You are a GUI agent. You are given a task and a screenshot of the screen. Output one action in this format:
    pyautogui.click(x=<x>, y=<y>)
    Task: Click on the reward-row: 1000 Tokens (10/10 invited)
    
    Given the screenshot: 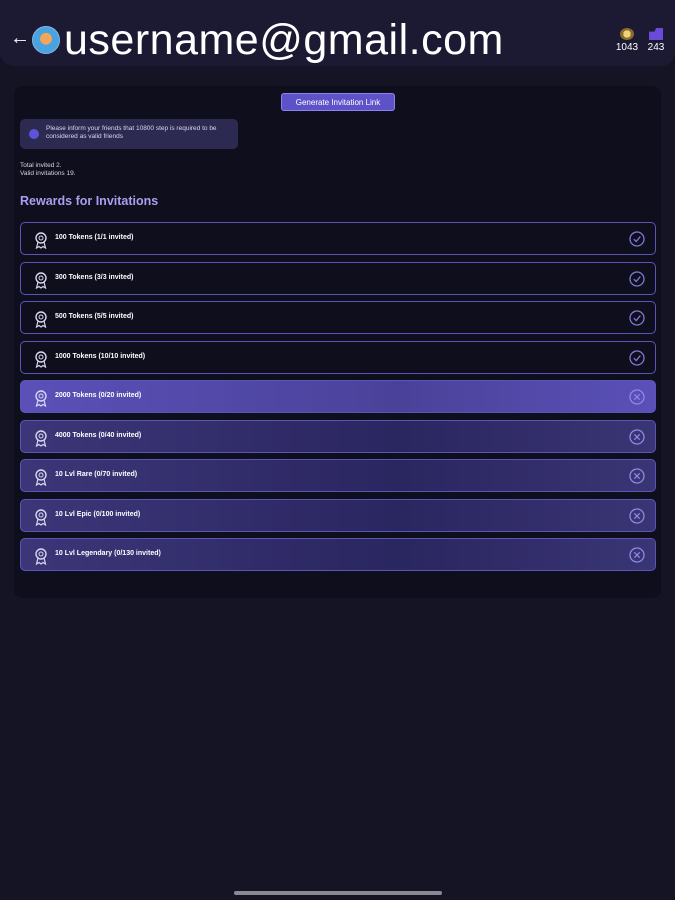 What is the action you would take?
    pyautogui.click(x=338, y=357)
    